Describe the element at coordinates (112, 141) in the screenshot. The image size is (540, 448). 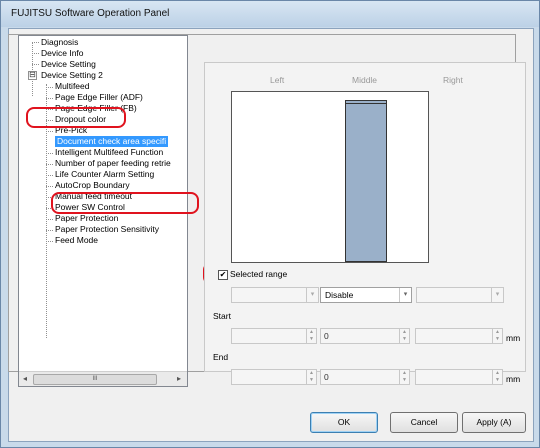
I see `tree-item-document-check-area: Document check area specifi` at that location.